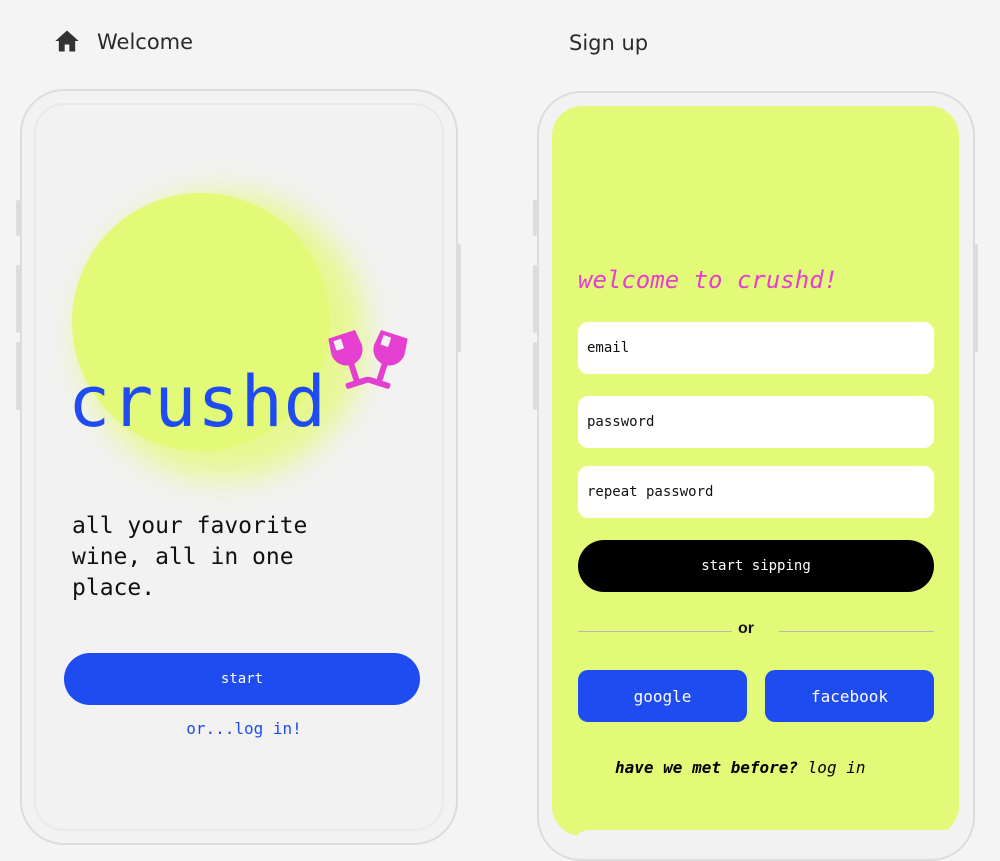 The width and height of the screenshot is (1000, 861). I want to click on met-before-row: have we met before? log in, so click(740, 767).